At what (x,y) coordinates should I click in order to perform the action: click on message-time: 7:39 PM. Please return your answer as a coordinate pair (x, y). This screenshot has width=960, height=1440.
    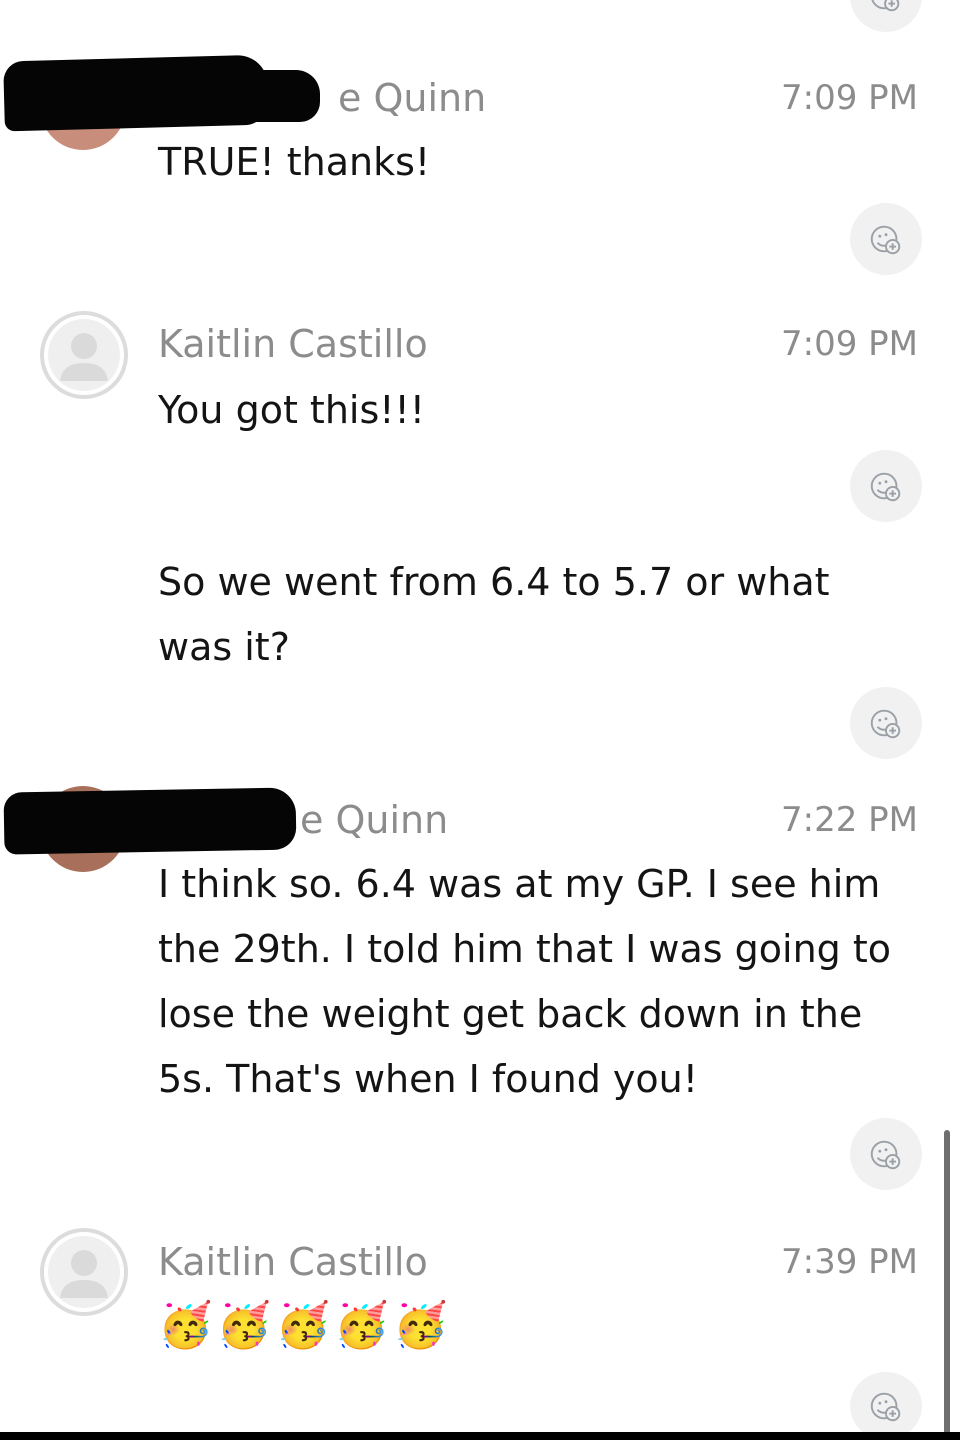
    Looking at the image, I should click on (849, 1262).